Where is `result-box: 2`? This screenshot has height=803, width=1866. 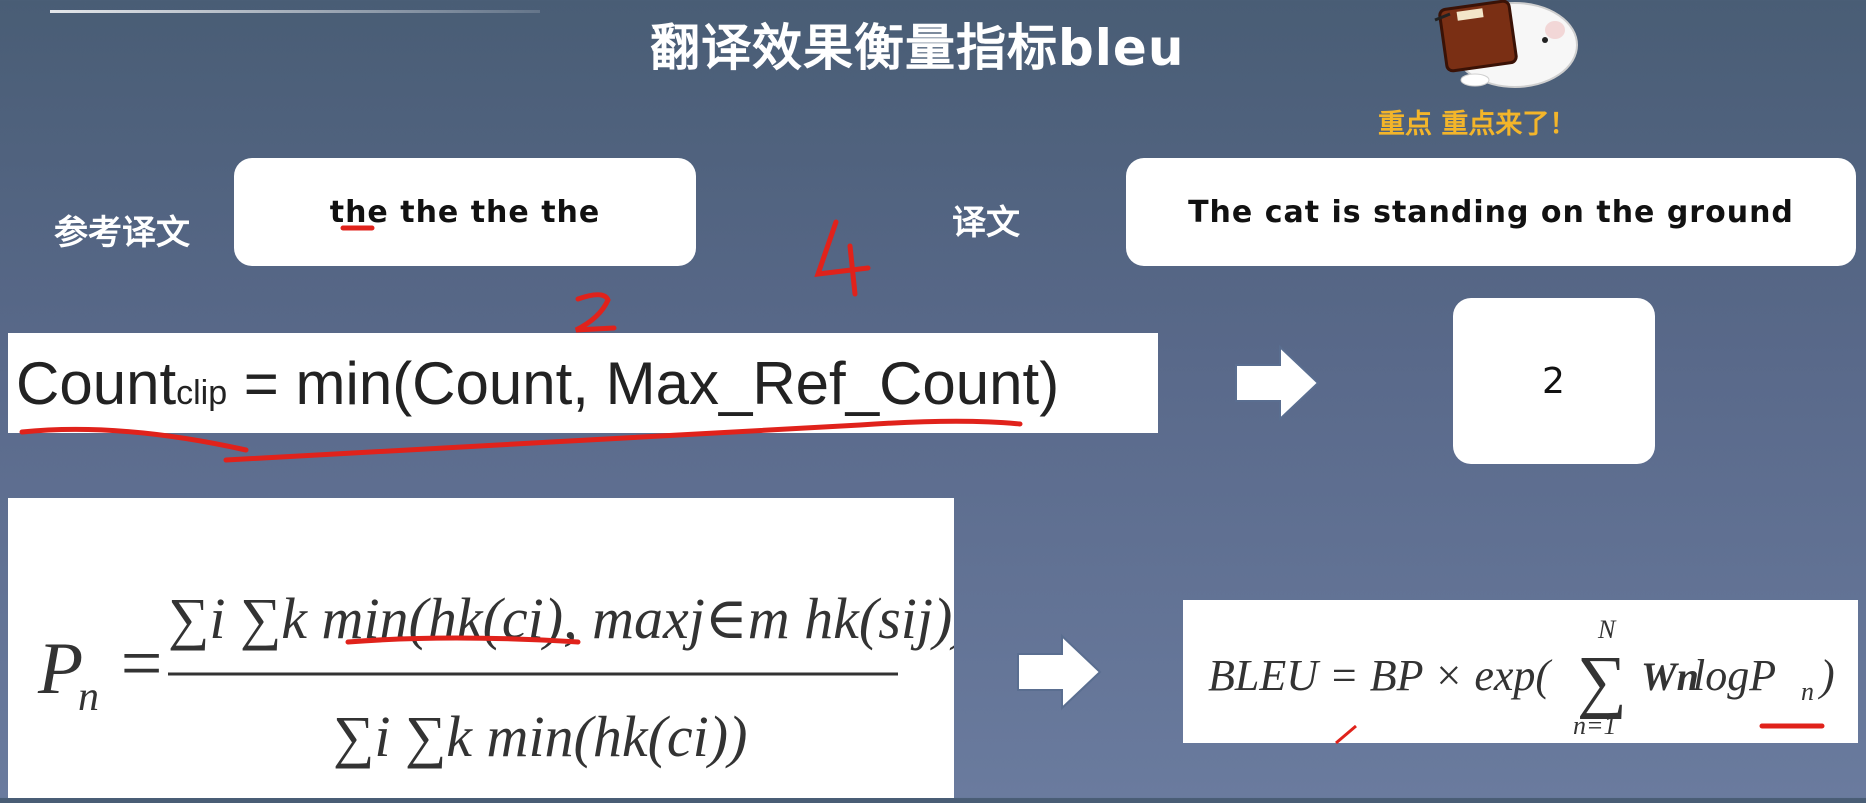 result-box: 2 is located at coordinates (1554, 381).